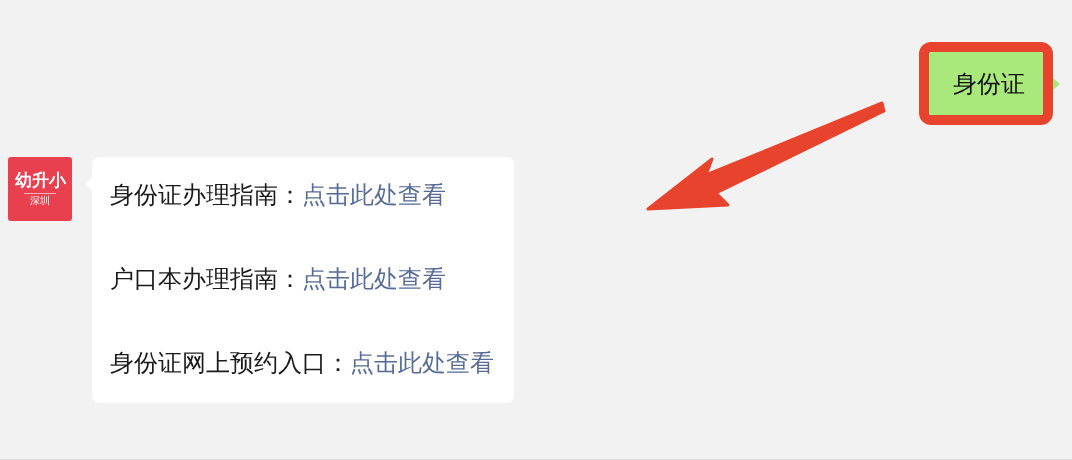 This screenshot has width=1072, height=460. Describe the element at coordinates (230, 363) in the screenshot. I see `guide-label: 身份证网上预约入口：` at that location.